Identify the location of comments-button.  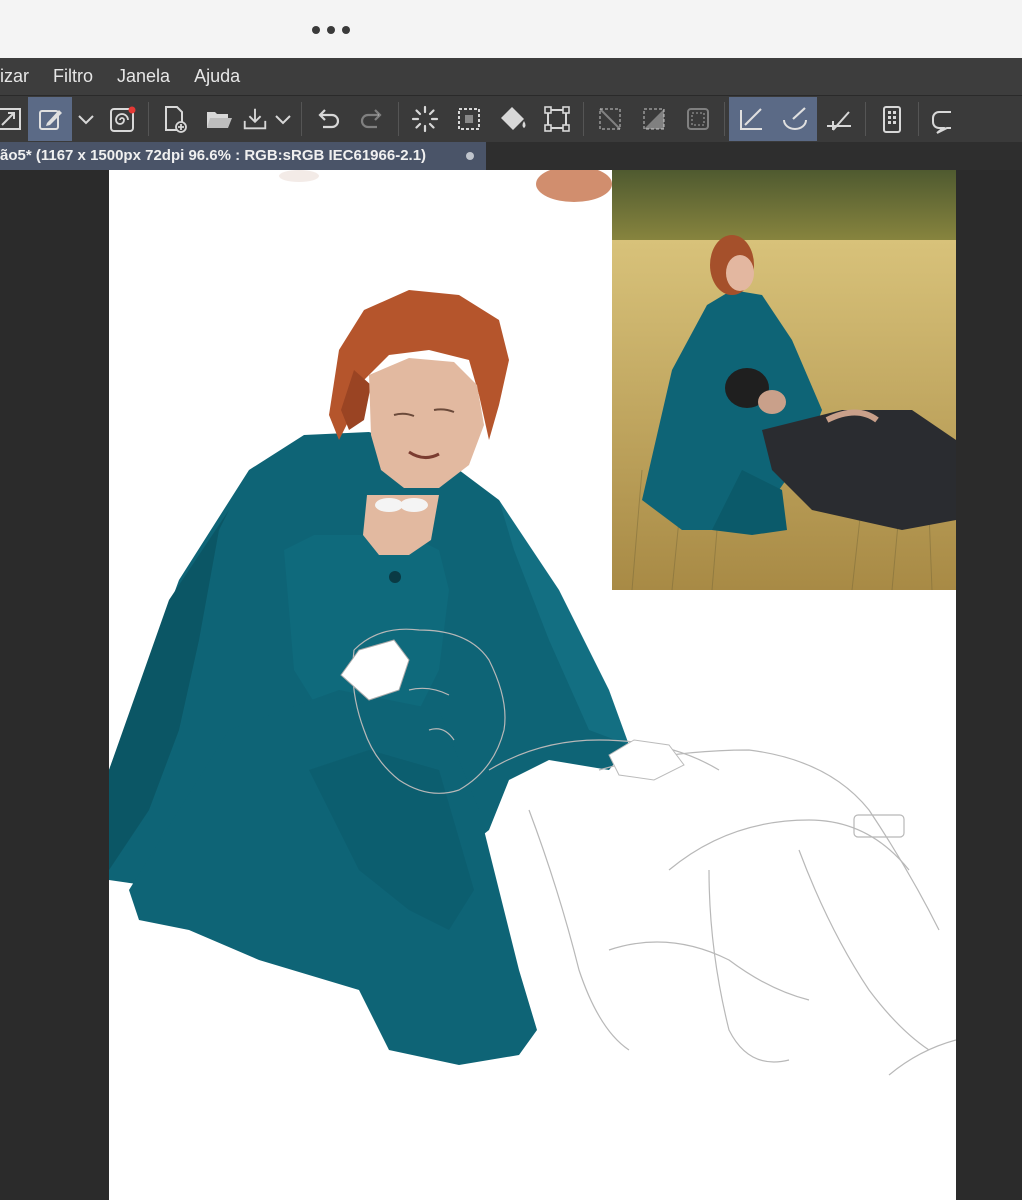
(937, 119).